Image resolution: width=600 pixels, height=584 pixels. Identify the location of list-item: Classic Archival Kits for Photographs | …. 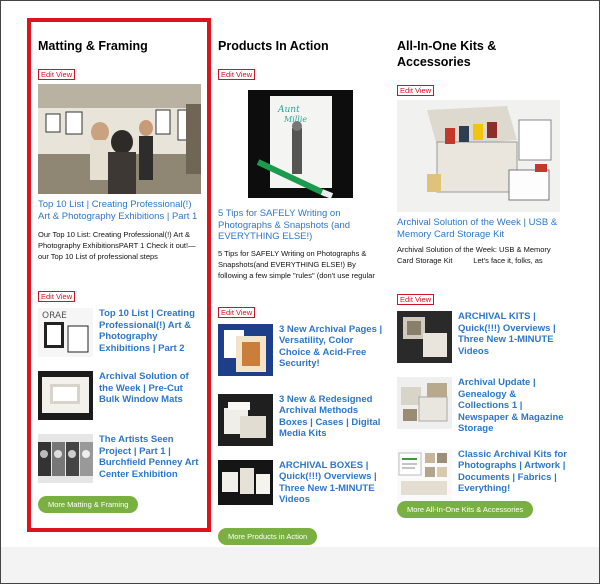
(482, 474).